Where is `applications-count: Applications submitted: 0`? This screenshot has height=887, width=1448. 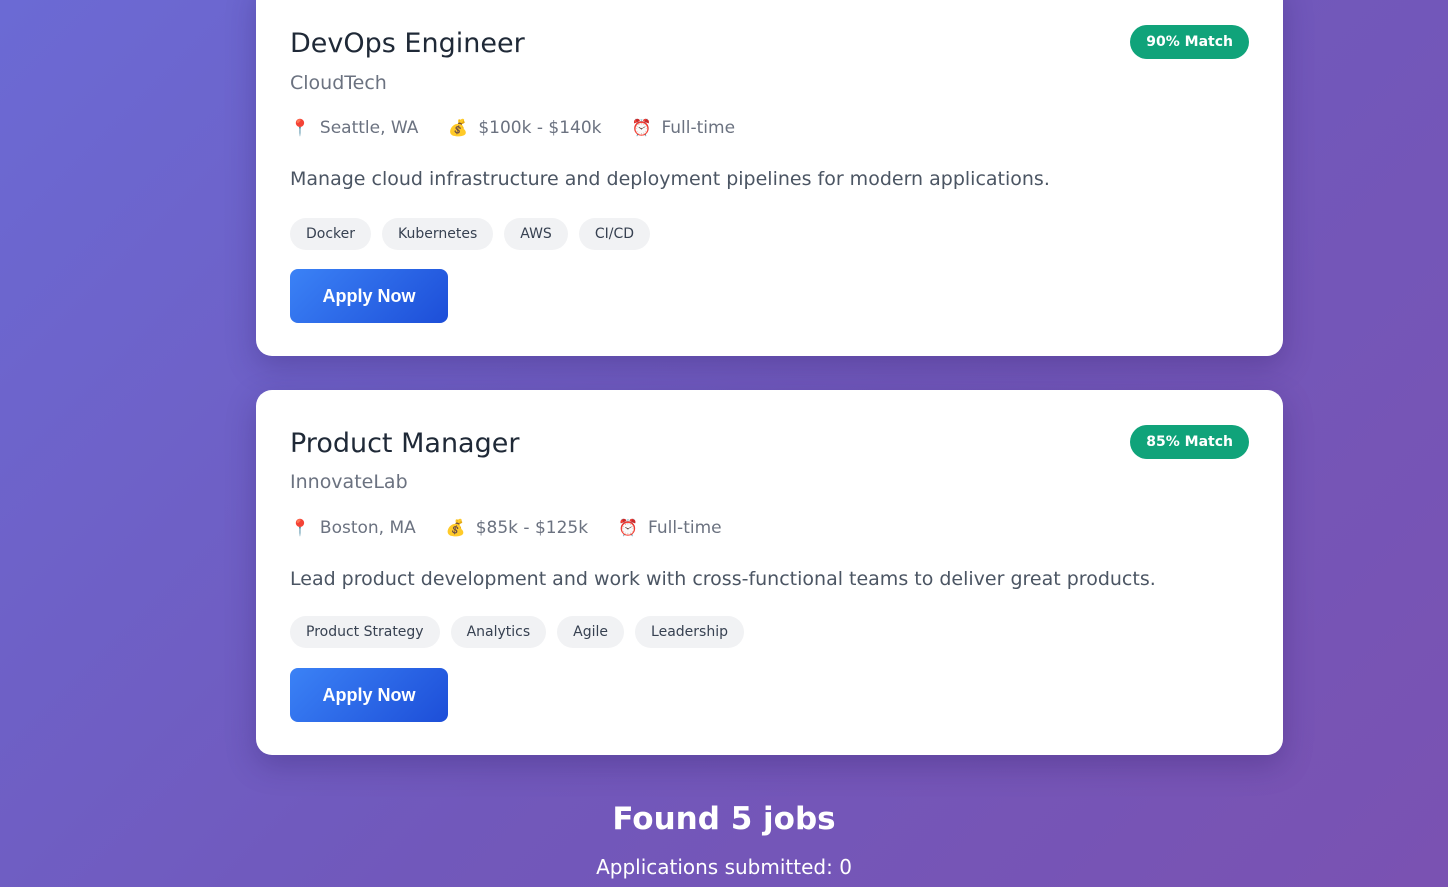
applications-count: Applications submitted: 0 is located at coordinates (724, 867).